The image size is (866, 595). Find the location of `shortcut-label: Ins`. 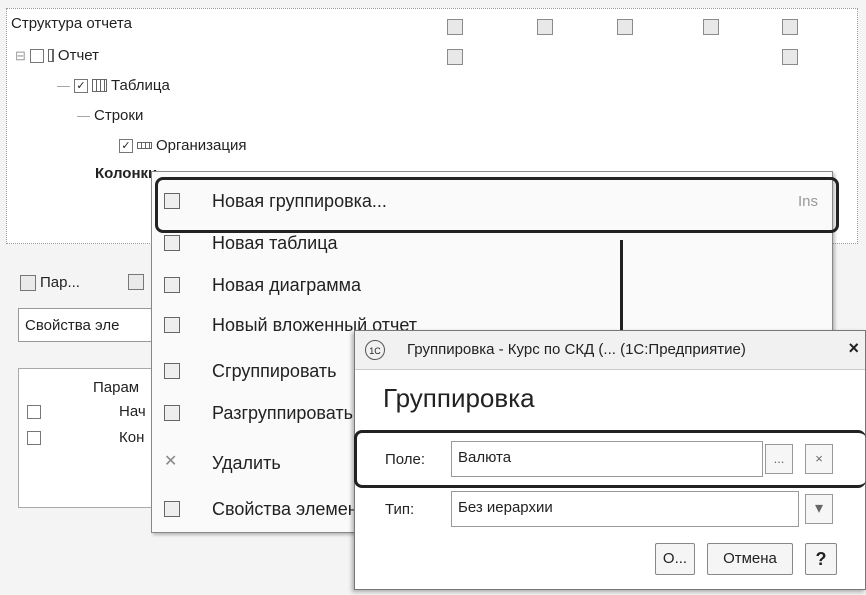

shortcut-label: Ins is located at coordinates (807, 201).